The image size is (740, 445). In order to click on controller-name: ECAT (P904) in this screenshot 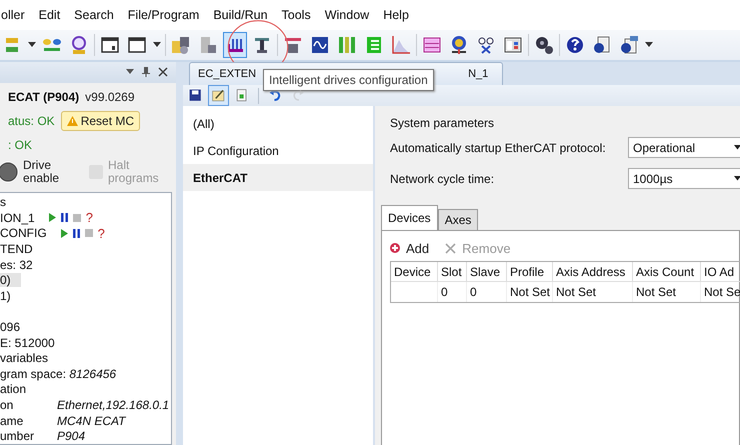, I will do `click(44, 97)`.